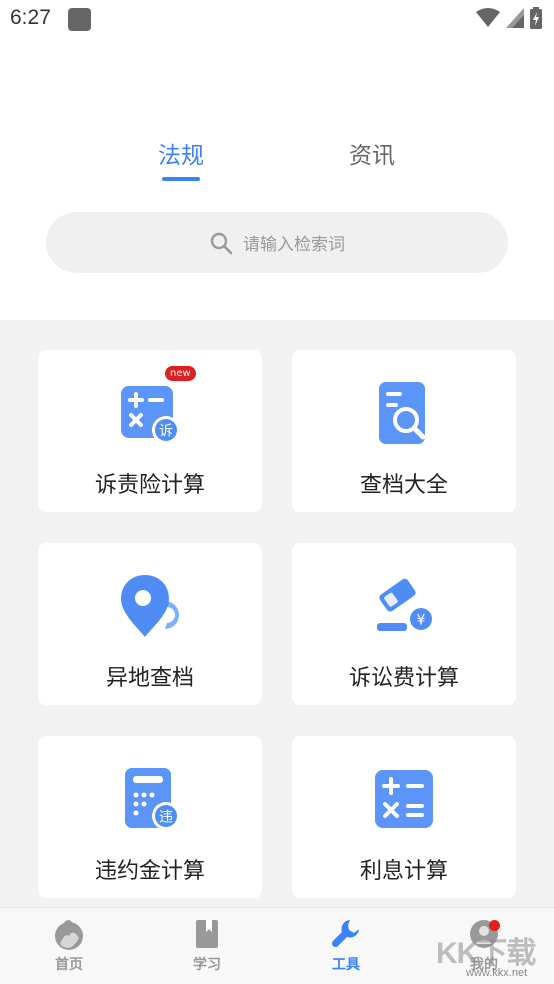 Image resolution: width=554 pixels, height=984 pixels. I want to click on tool-label: 利息计算, so click(403, 871).